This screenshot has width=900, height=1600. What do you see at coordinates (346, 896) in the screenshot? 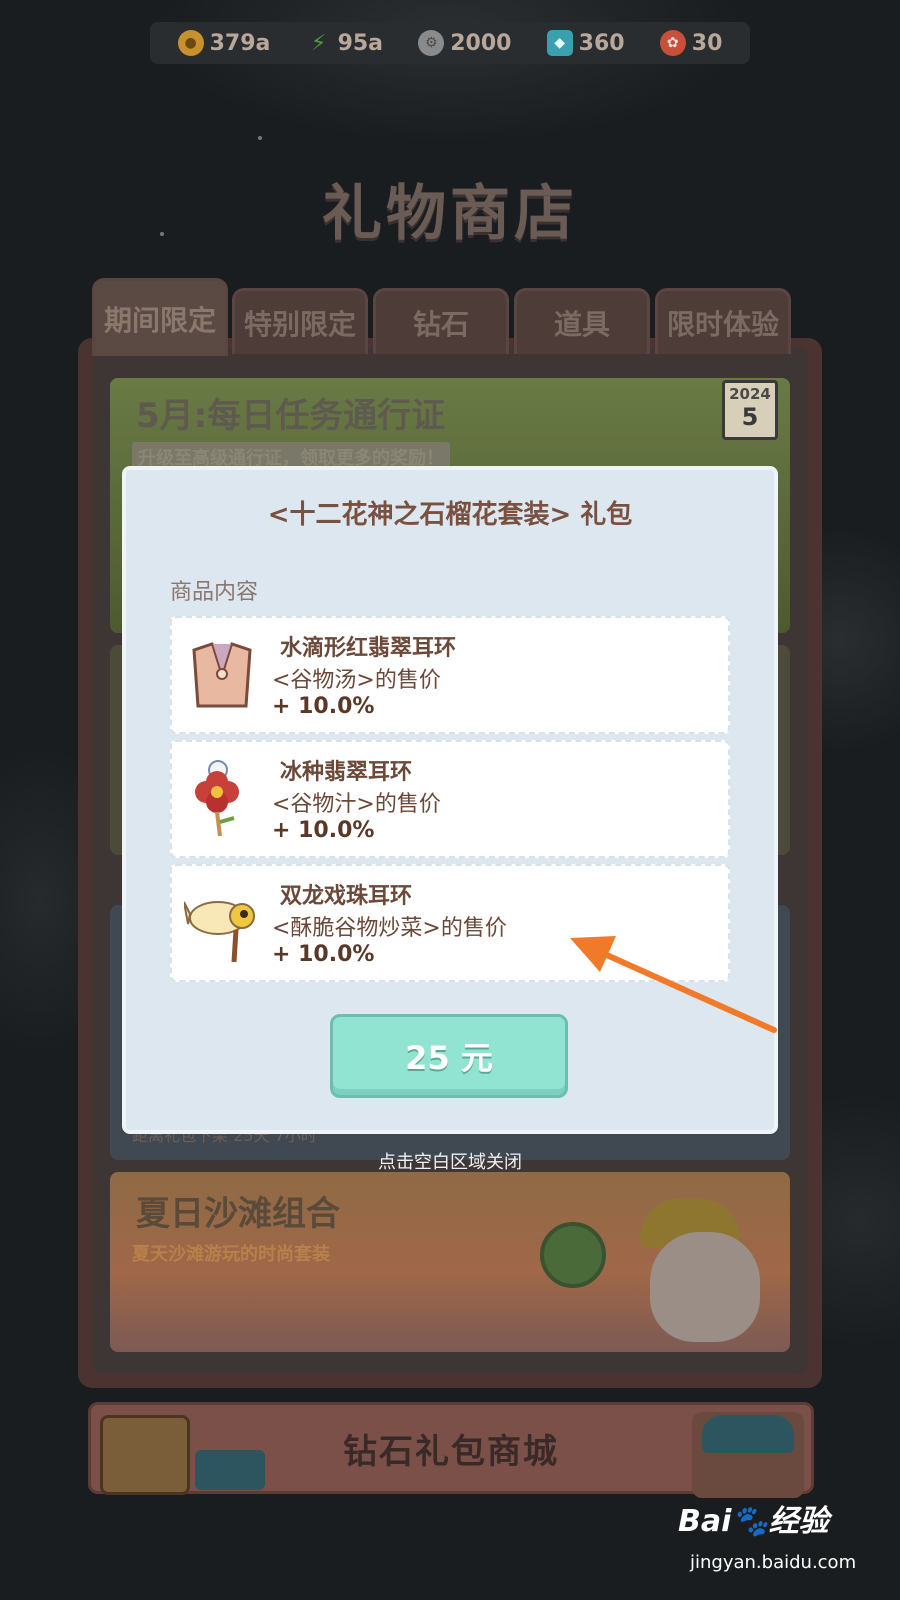
I see `item-name: 双龙戏珠耳环` at bounding box center [346, 896].